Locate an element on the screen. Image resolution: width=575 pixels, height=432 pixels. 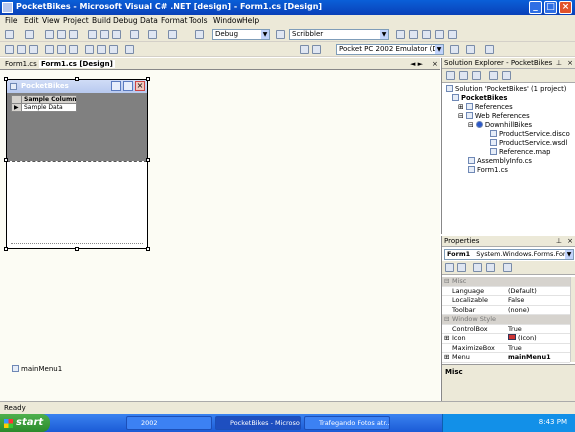
close-button: × is located at coordinates (565, 7).